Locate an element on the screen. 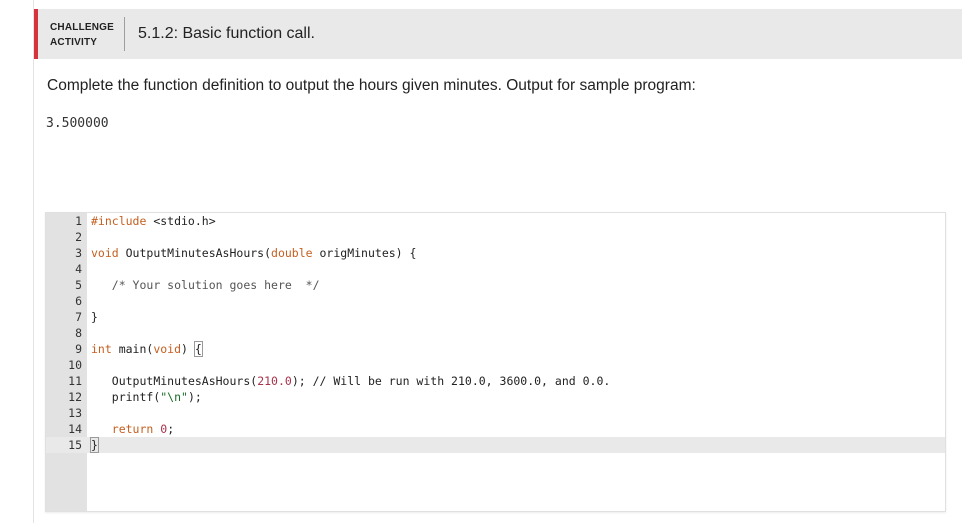 The image size is (962, 523). function-call: OutputMinutesAsHours( is located at coordinates (184, 381).